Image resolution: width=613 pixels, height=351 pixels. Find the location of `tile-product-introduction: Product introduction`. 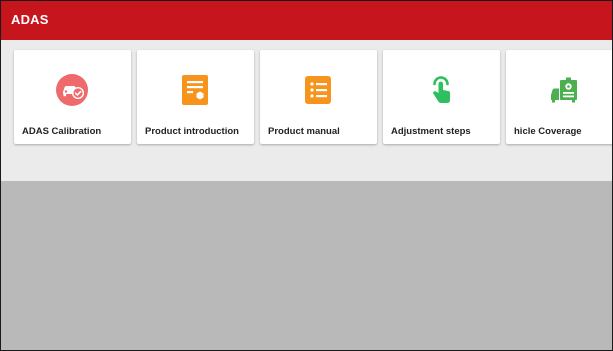

tile-product-introduction: Product introduction is located at coordinates (195, 97).